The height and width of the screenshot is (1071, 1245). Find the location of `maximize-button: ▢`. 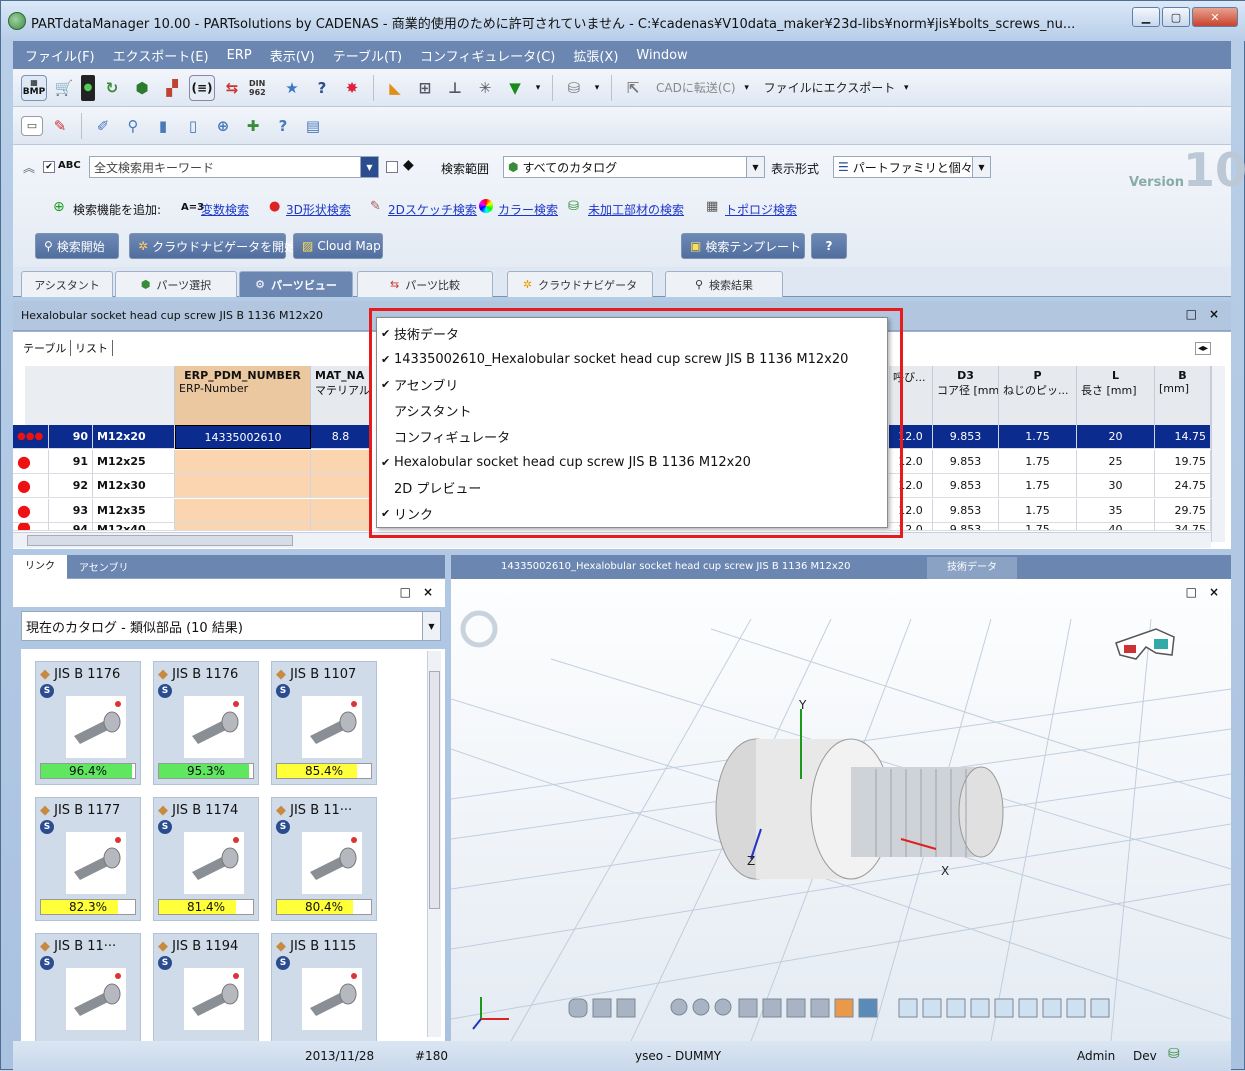

maximize-button: ▢ is located at coordinates (1176, 17).